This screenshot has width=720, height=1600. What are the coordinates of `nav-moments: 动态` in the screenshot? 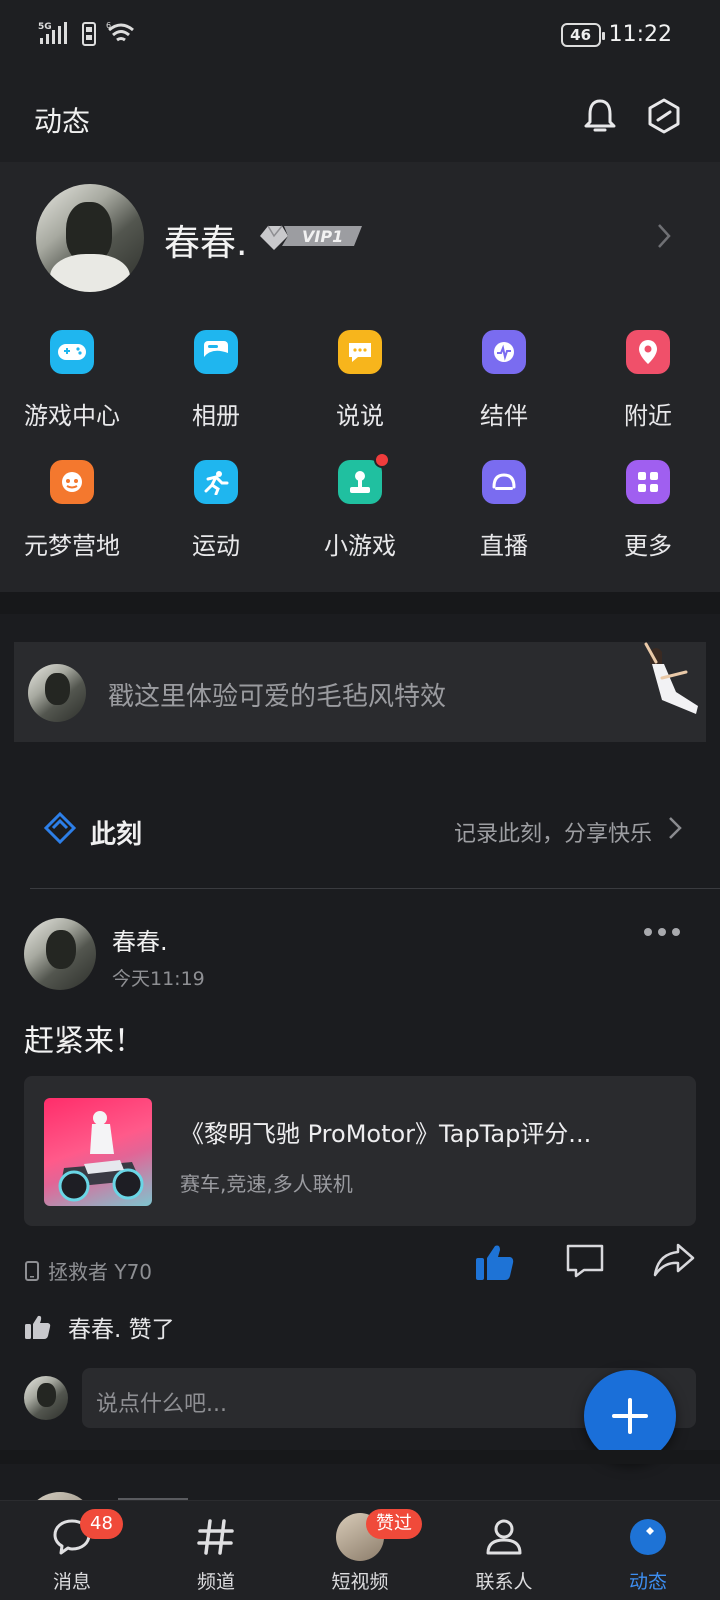 It's located at (648, 1550).